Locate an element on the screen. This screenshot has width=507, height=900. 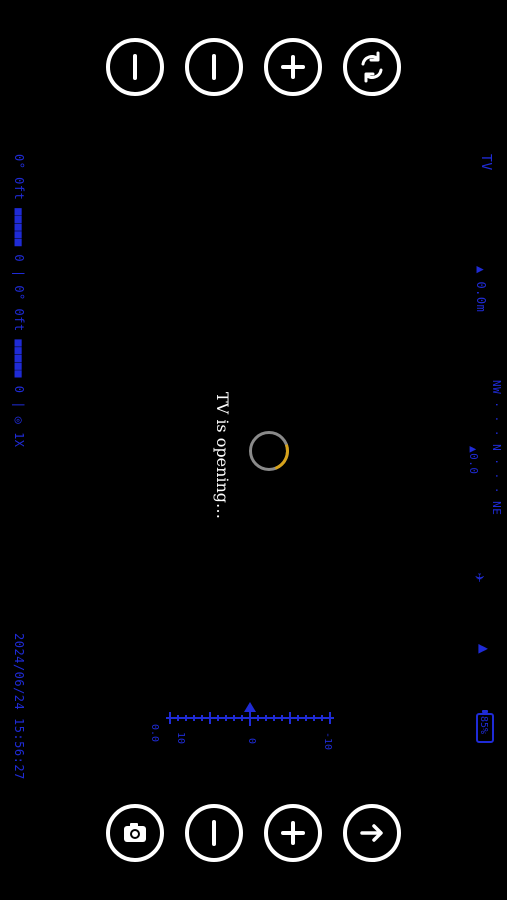
camera-icon is located at coordinates (135, 833).